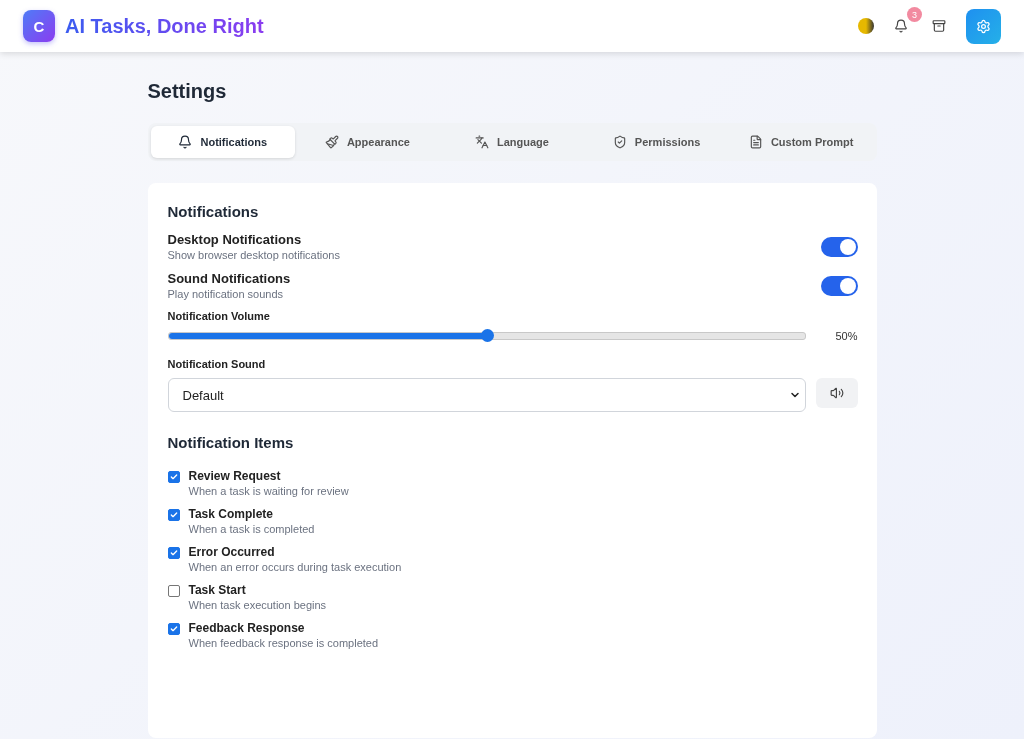  Describe the element at coordinates (39, 26) in the screenshot. I see `app-logo: C` at that location.